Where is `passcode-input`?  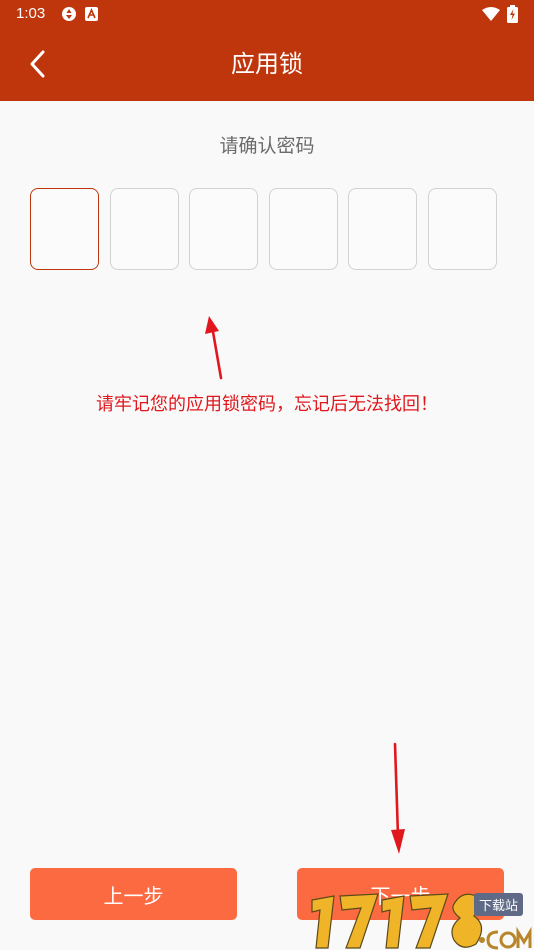 passcode-input is located at coordinates (267, 229).